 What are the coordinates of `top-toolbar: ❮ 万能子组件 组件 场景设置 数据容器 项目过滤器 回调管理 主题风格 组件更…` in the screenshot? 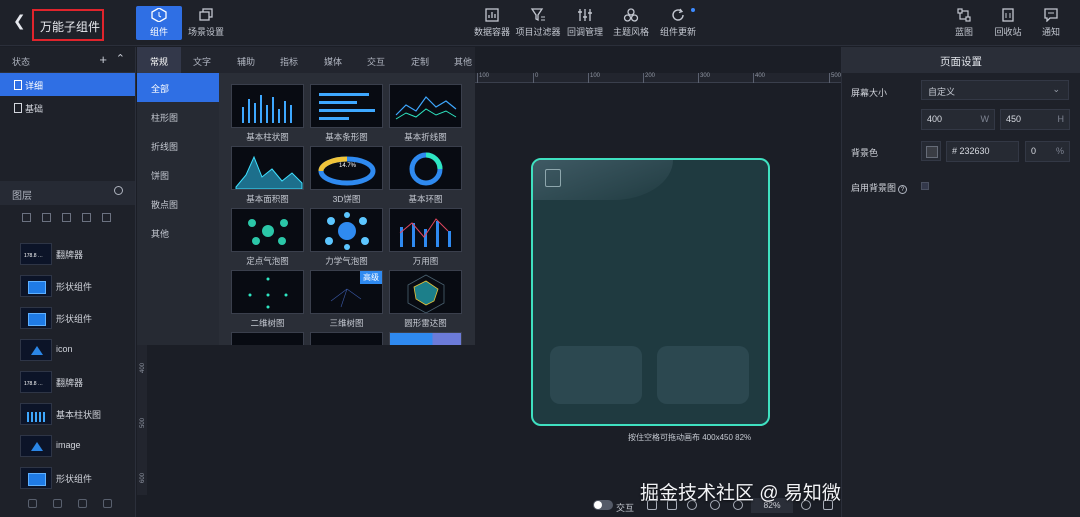 It's located at (540, 23).